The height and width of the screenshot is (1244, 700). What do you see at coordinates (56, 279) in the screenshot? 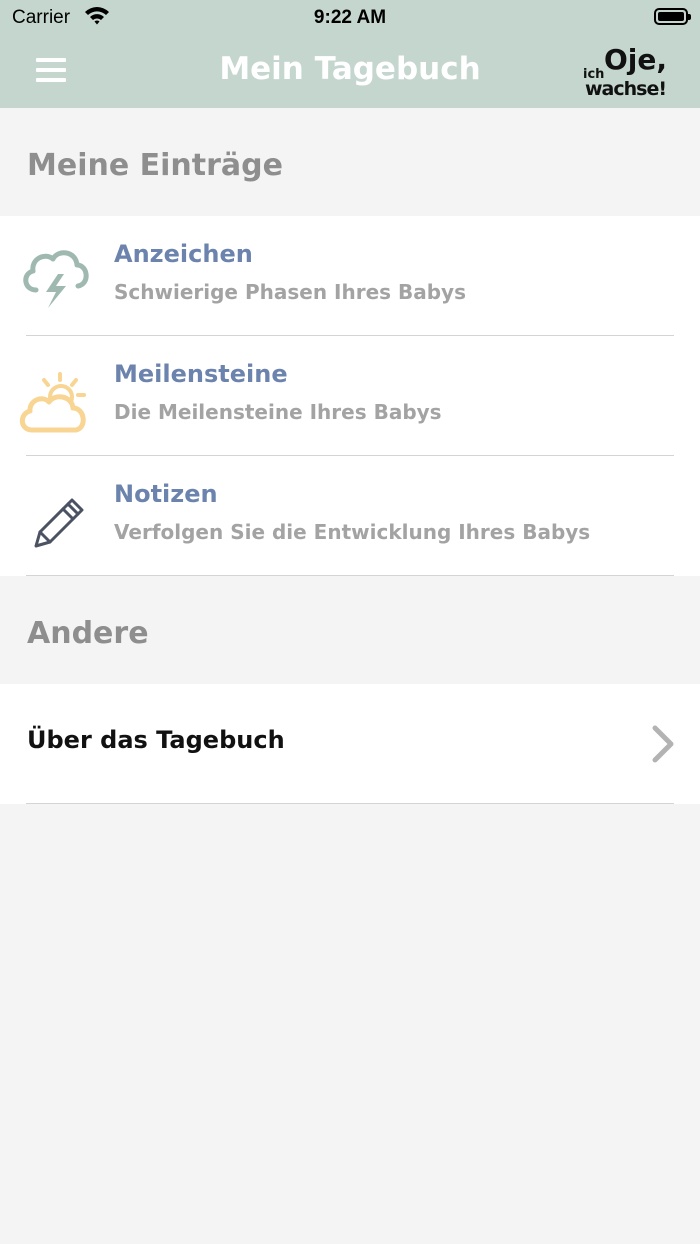
I see `storm-cloud-icon` at bounding box center [56, 279].